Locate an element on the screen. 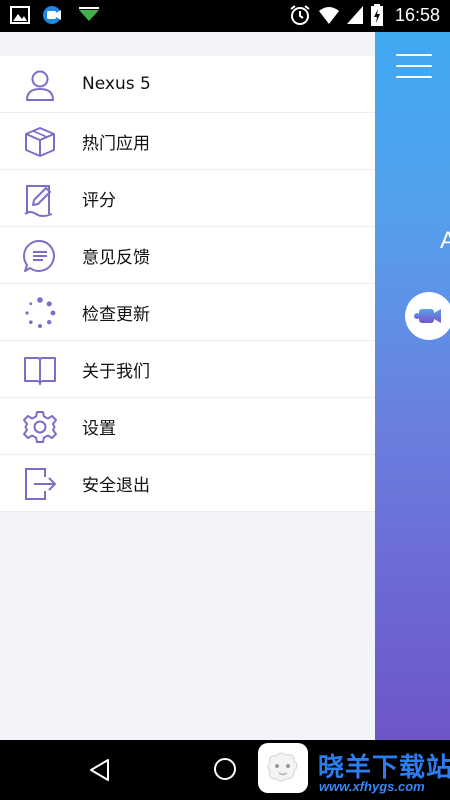  menu-item-label: 设置 is located at coordinates (99, 428).